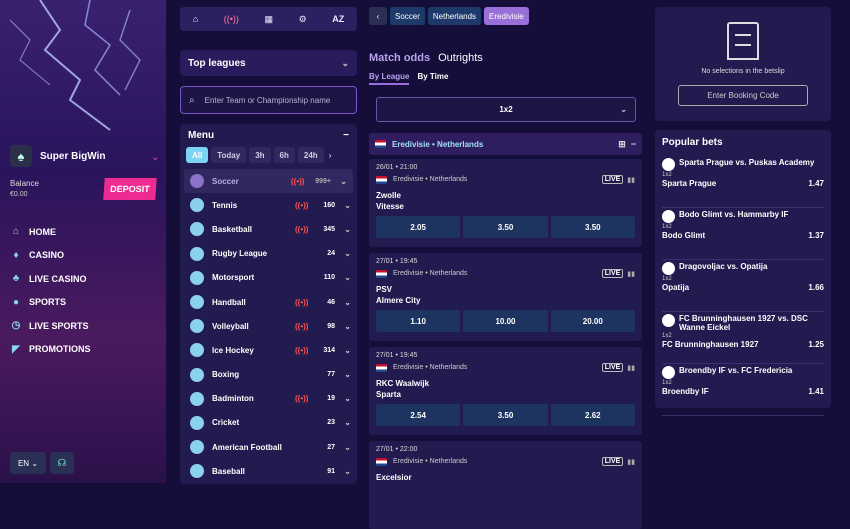  Describe the element at coordinates (195, 19) in the screenshot. I see `home-icon: ⌂` at that location.